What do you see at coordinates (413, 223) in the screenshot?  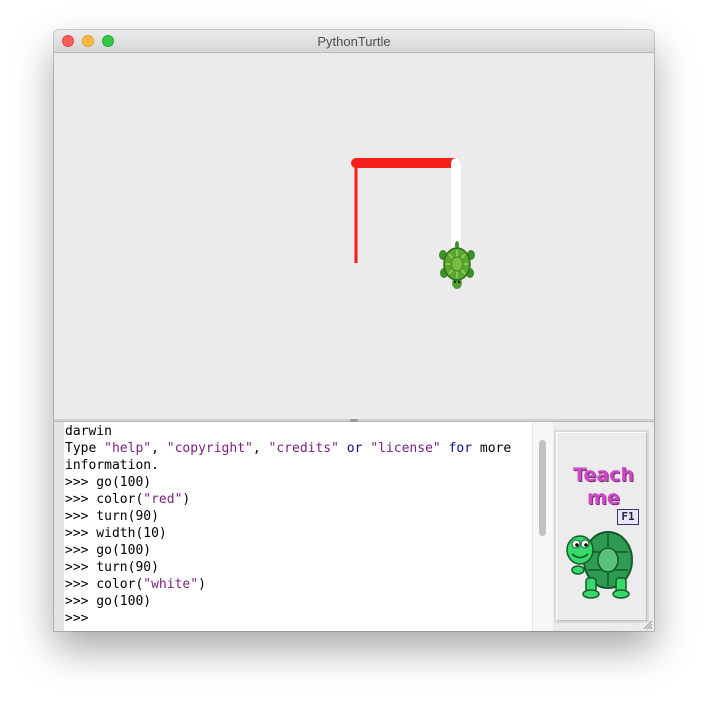 I see `drawing-surface` at bounding box center [413, 223].